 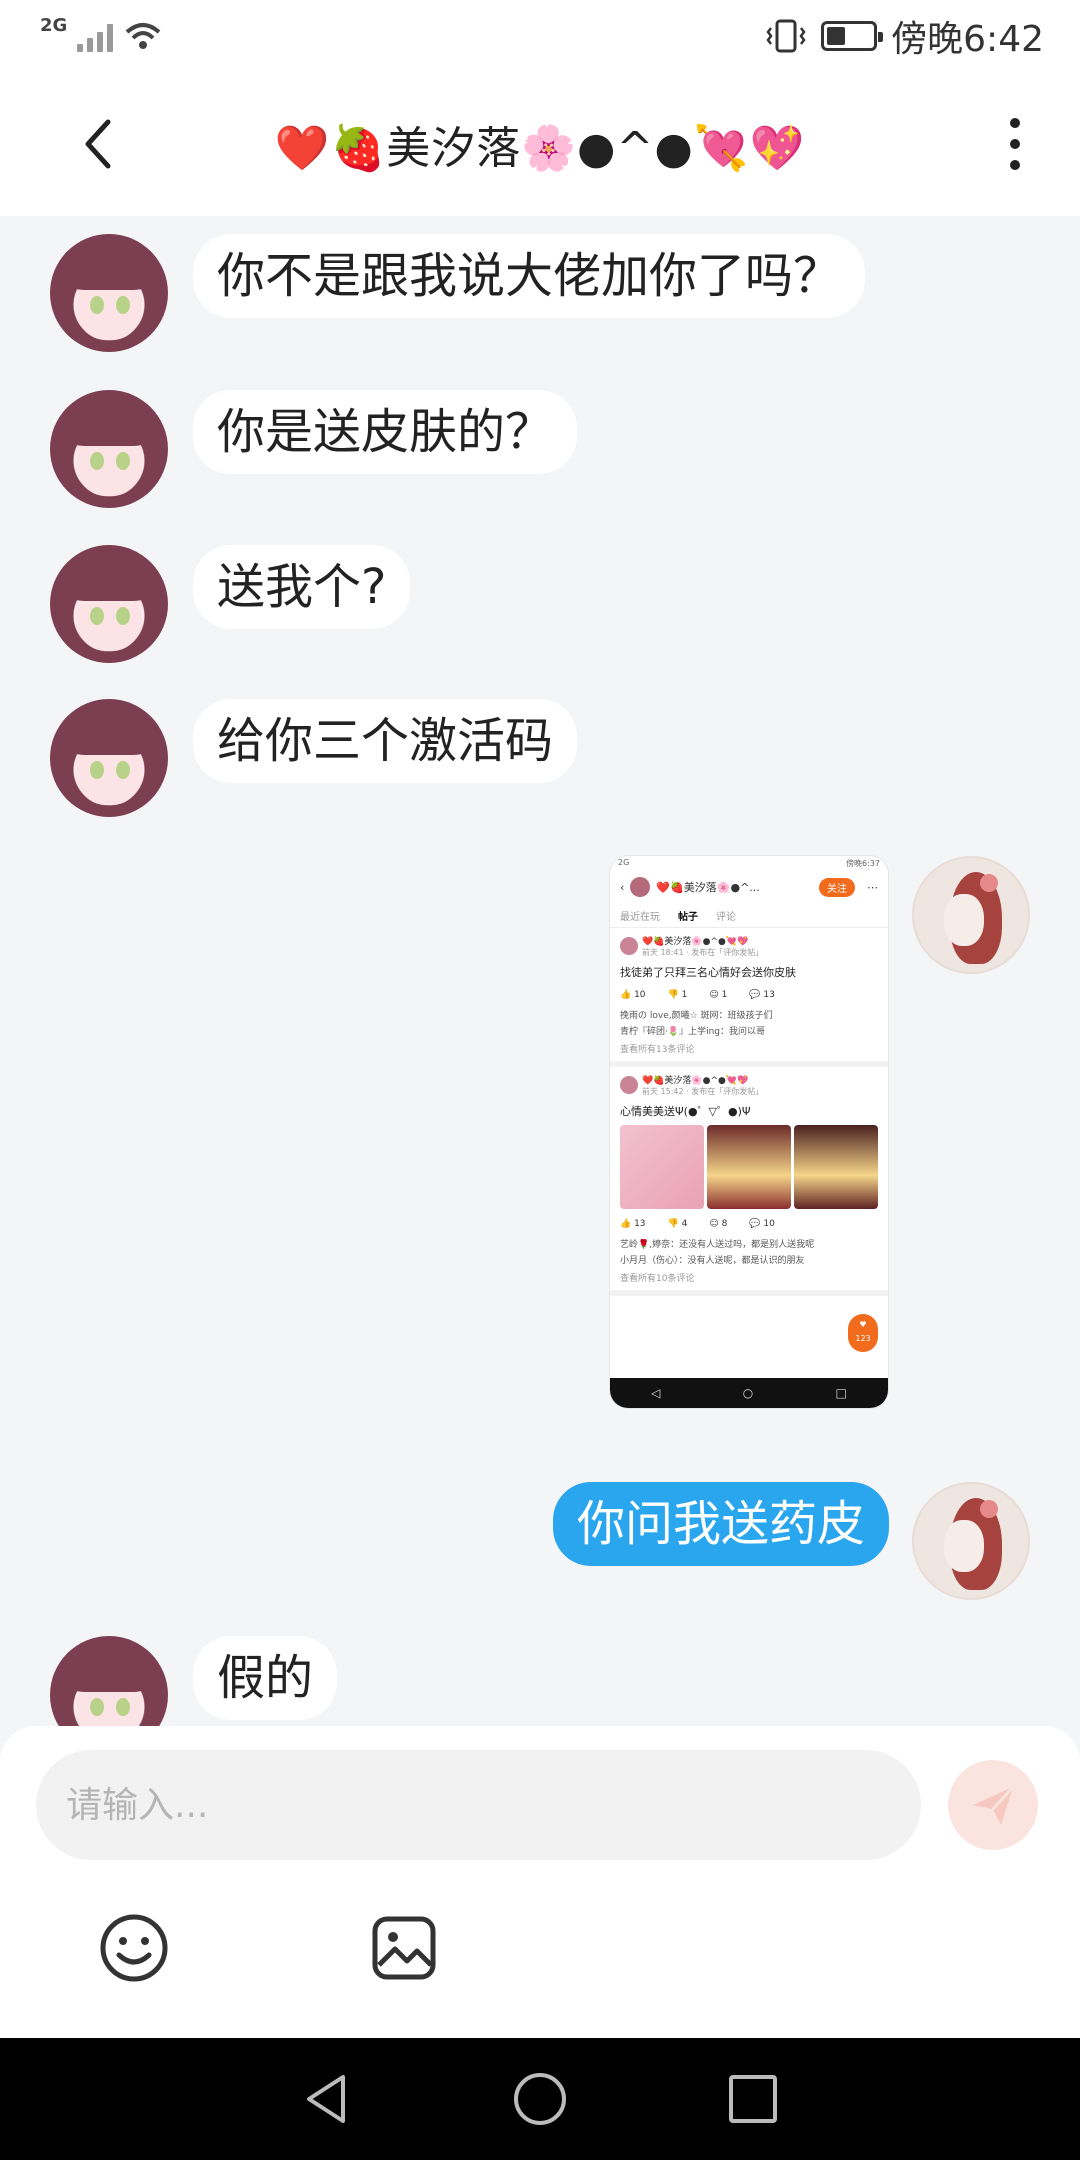 I want to click on post-comments: 挽雨の love,颜曦☆ 斑网：班级孩子们 青柠『碎团·🌷』上学ing：我问以哥, so click(x=749, y=1024).